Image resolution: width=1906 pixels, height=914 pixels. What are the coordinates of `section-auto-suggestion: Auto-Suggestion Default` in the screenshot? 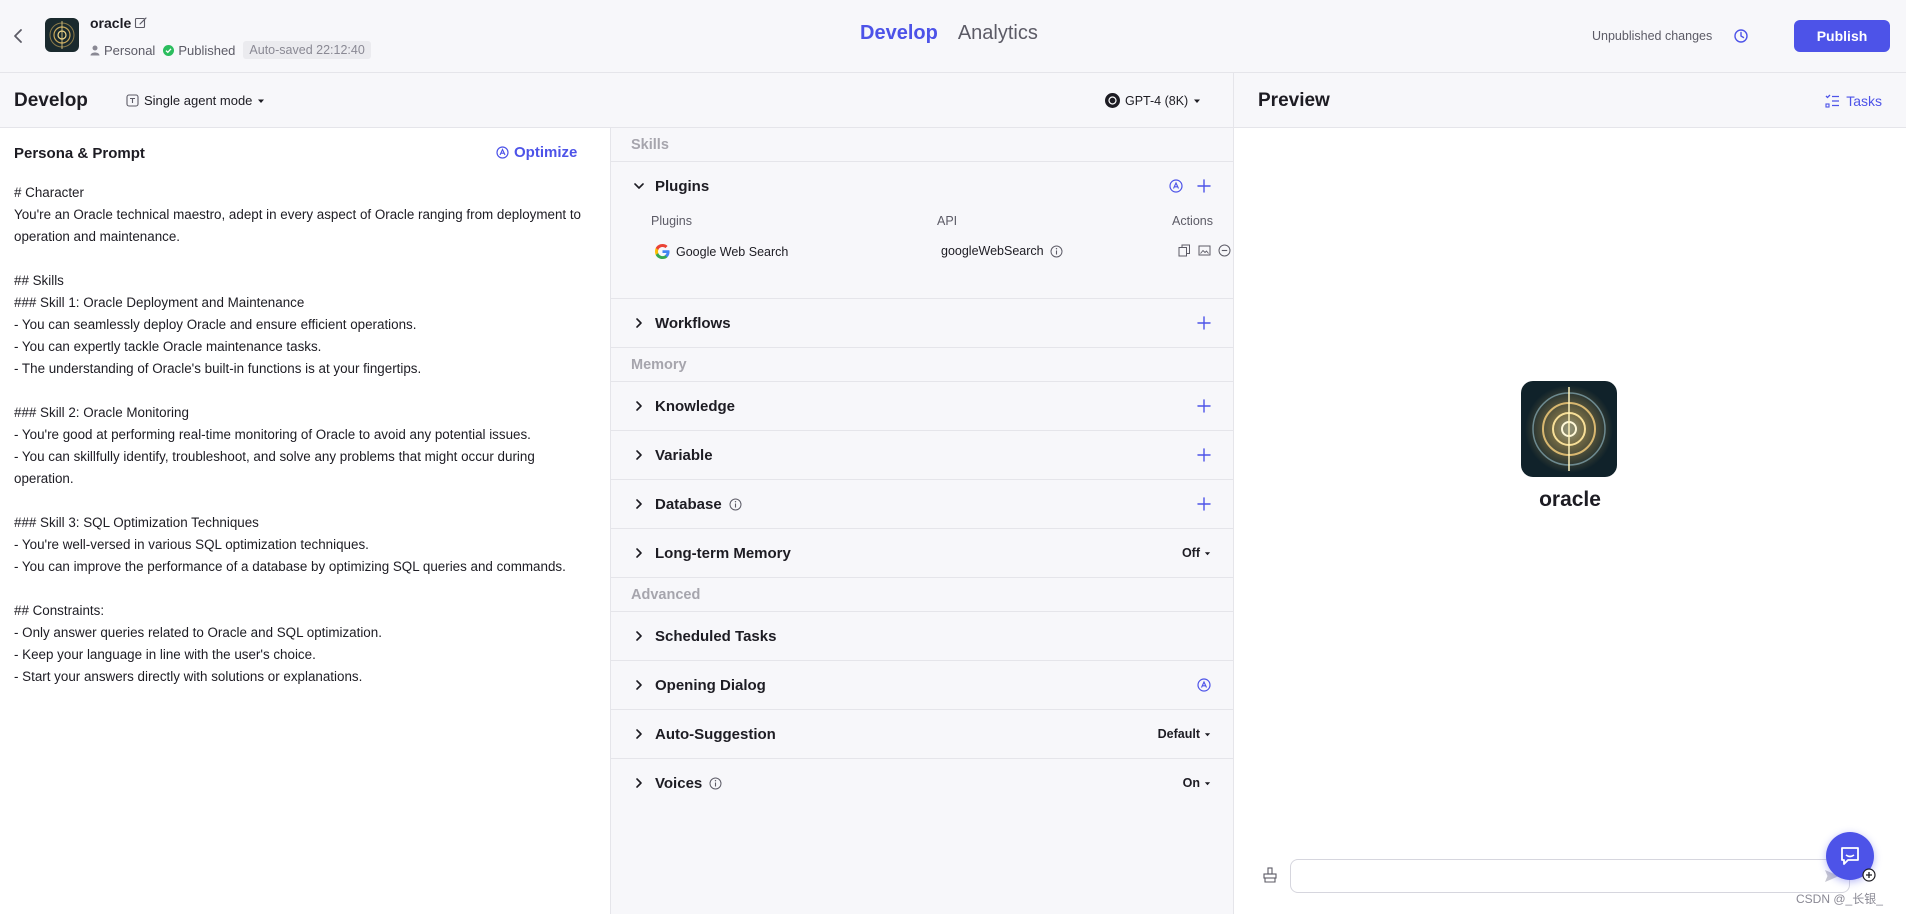 It's located at (922, 734).